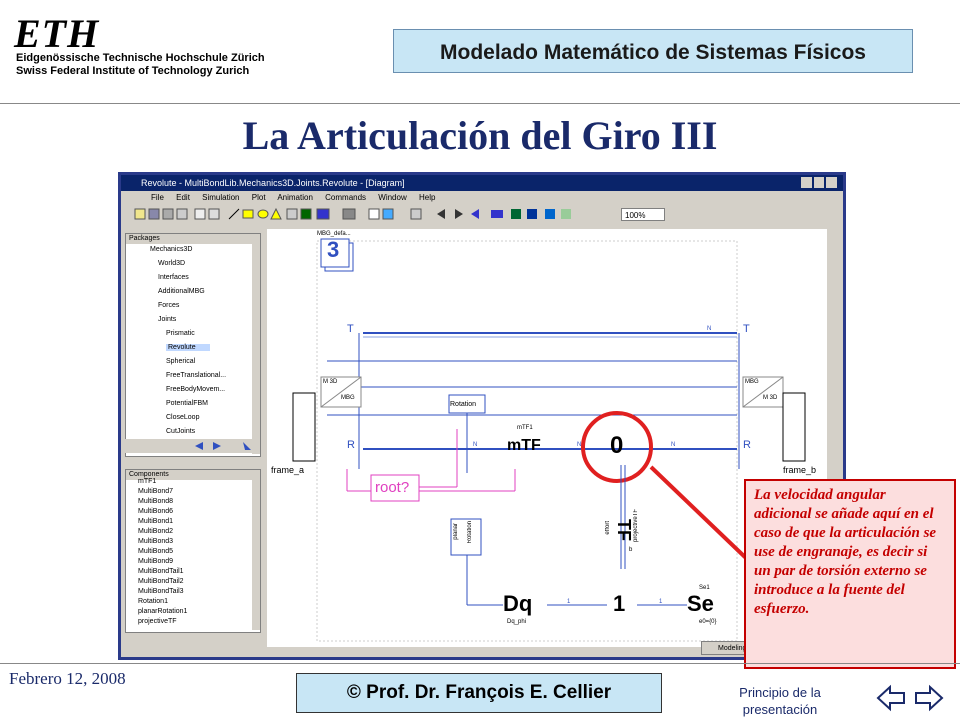 The width and height of the screenshot is (960, 720). I want to click on menu-help: Help, so click(427, 197).